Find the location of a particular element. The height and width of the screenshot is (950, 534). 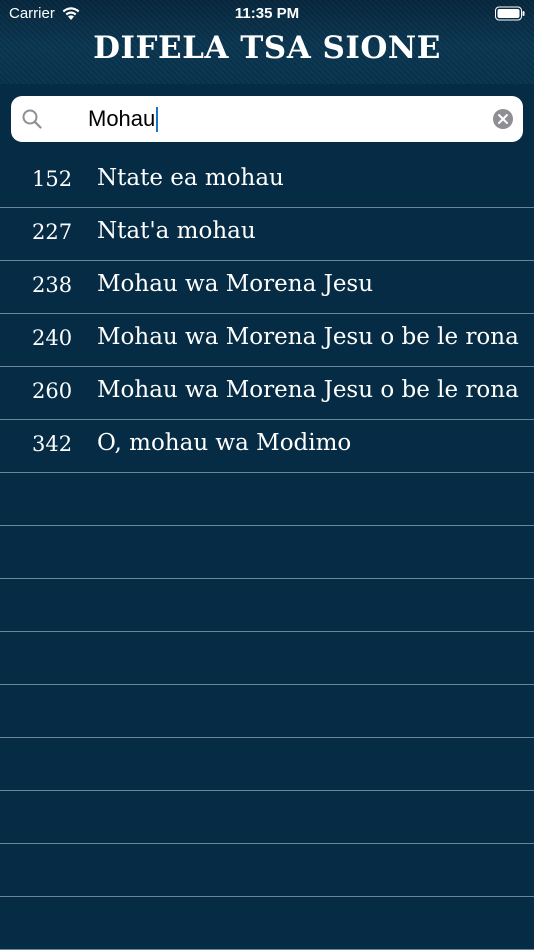

list-item: 152 Ntate ea mohau is located at coordinates (267, 181).